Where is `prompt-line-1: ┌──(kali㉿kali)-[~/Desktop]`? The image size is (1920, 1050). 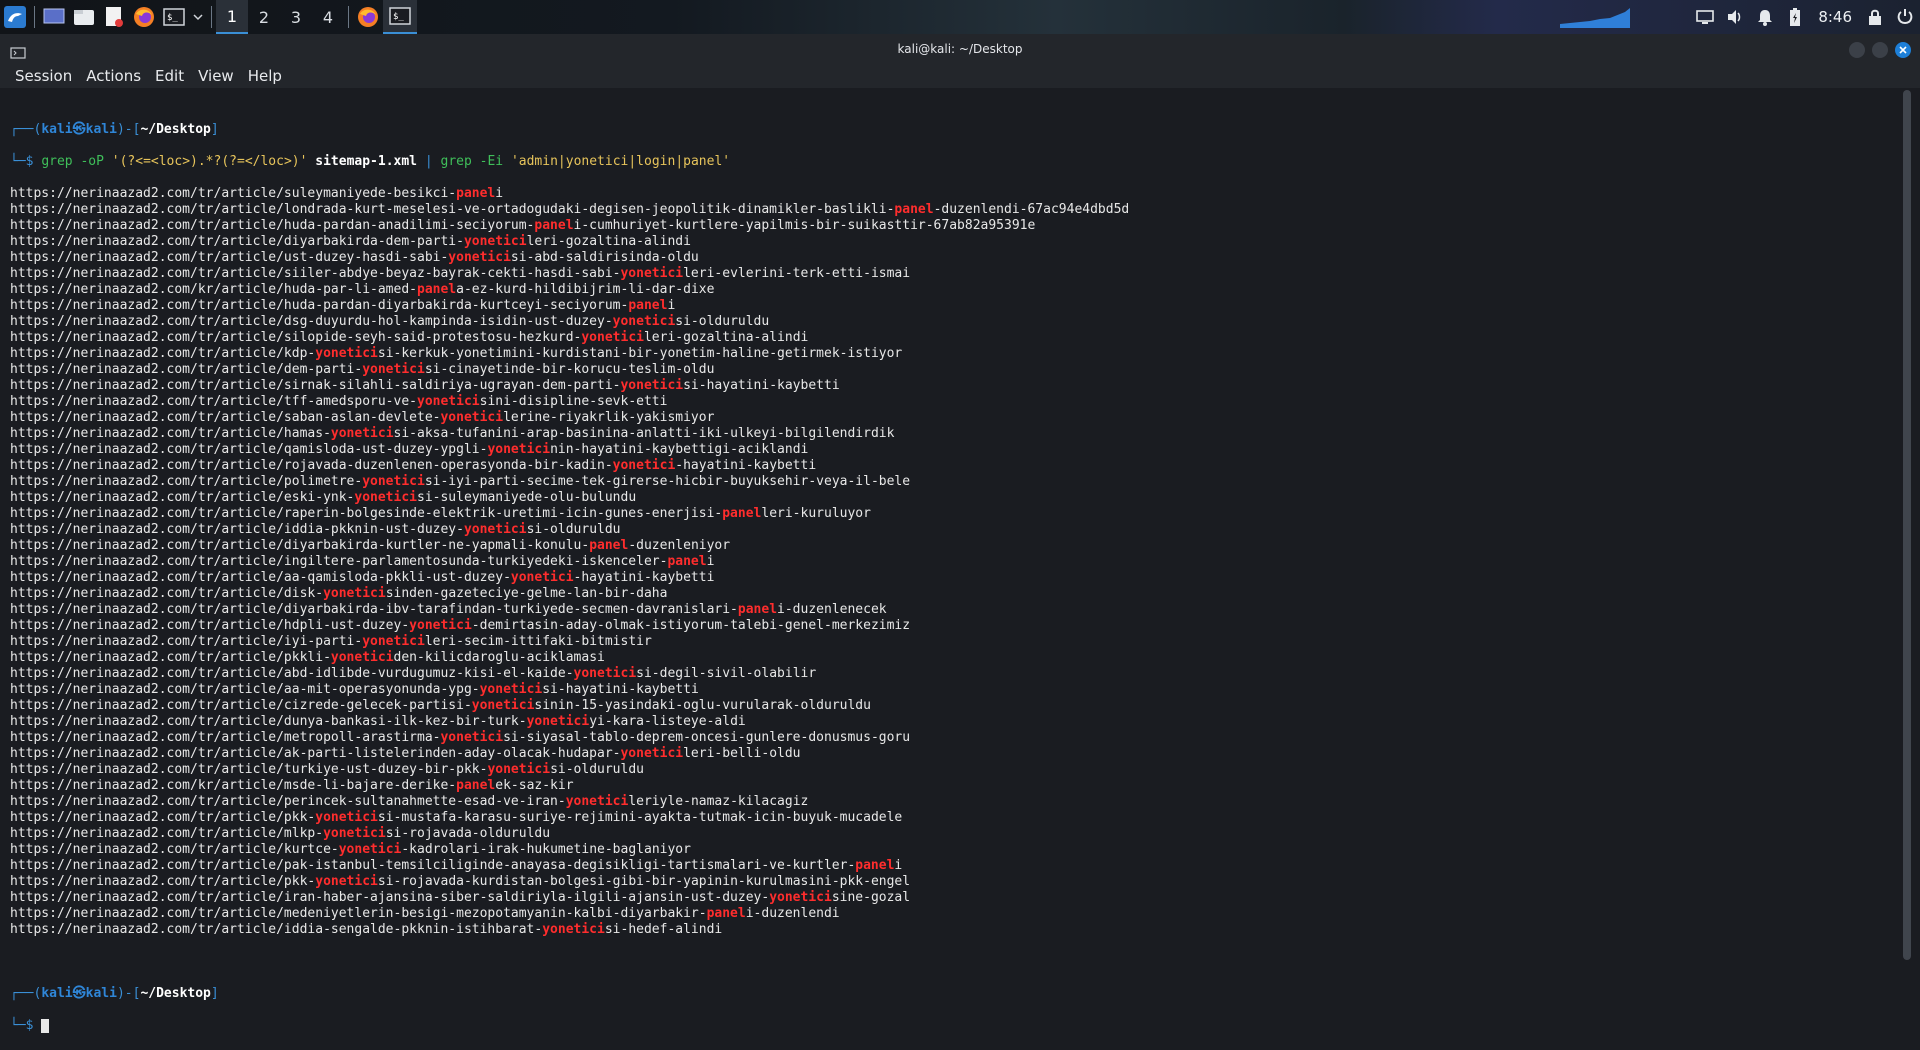 prompt-line-1: ┌──(kali㉿kali)-[~/Desktop] is located at coordinates (114, 129).